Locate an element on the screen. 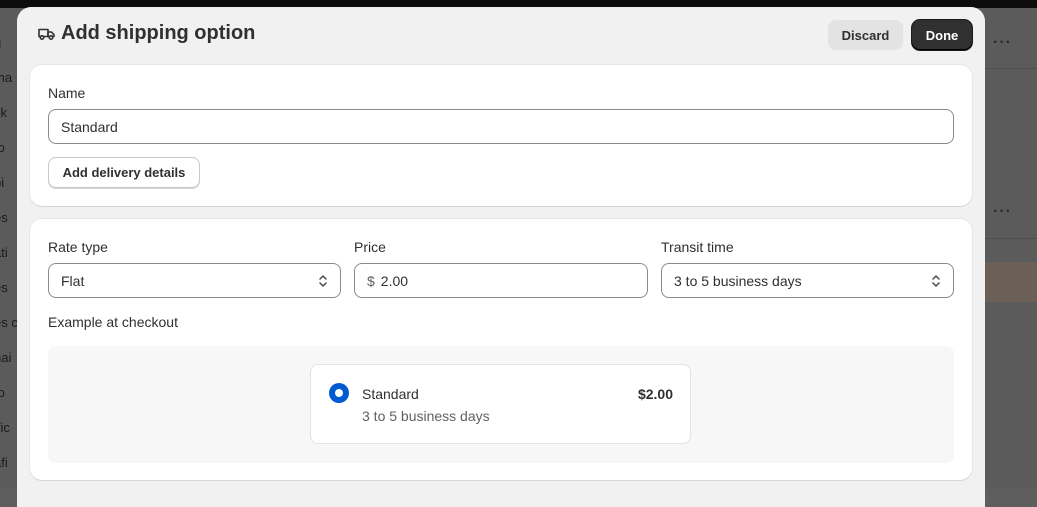 This screenshot has width=1037, height=507. preview-shipping-option: Standard $2.00 3 to 5 business days is located at coordinates (500, 404).